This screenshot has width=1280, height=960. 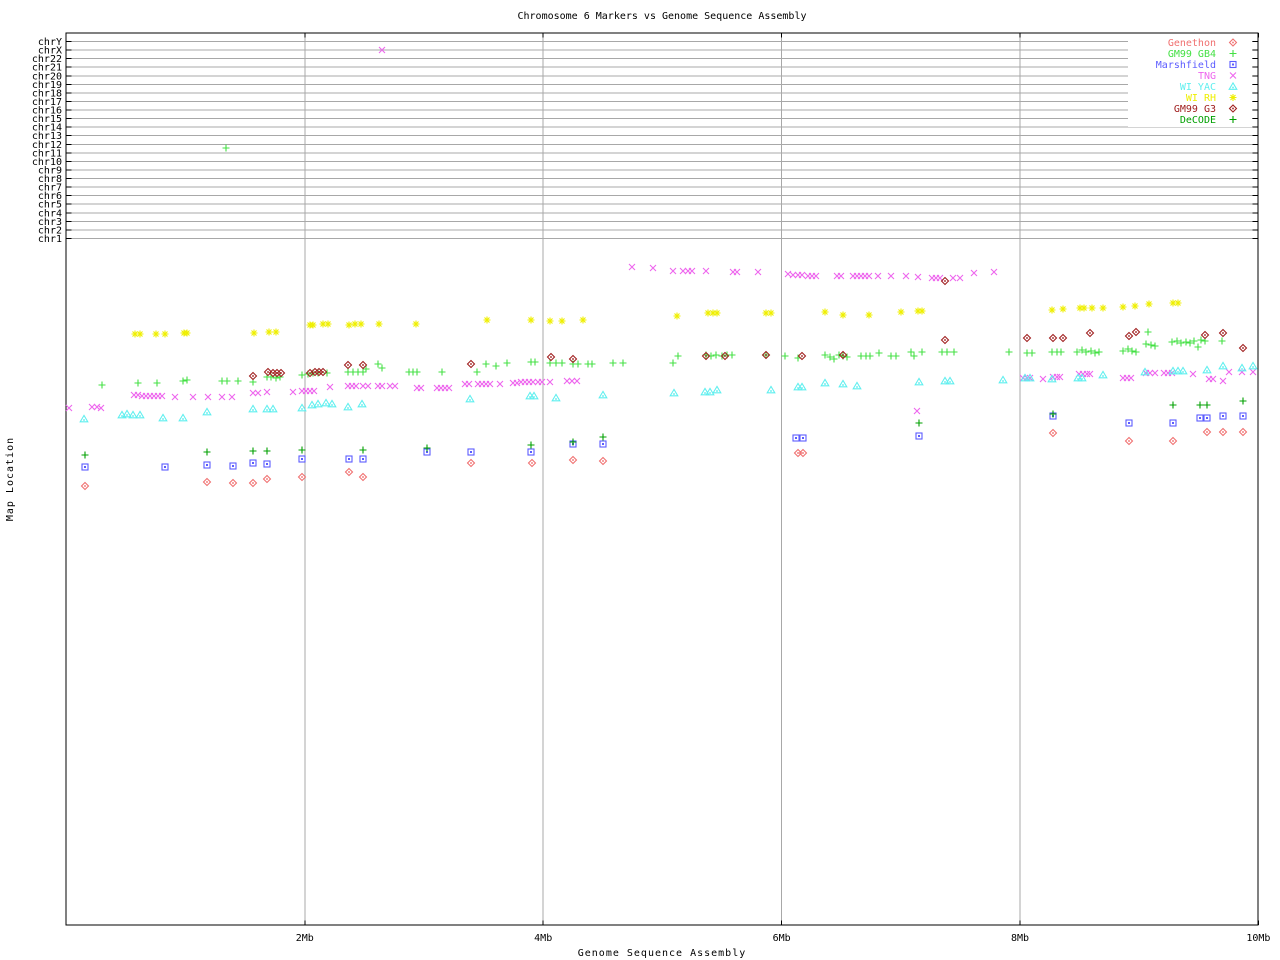 What do you see at coordinates (664, 441) in the screenshot?
I see `series-marshfield` at bounding box center [664, 441].